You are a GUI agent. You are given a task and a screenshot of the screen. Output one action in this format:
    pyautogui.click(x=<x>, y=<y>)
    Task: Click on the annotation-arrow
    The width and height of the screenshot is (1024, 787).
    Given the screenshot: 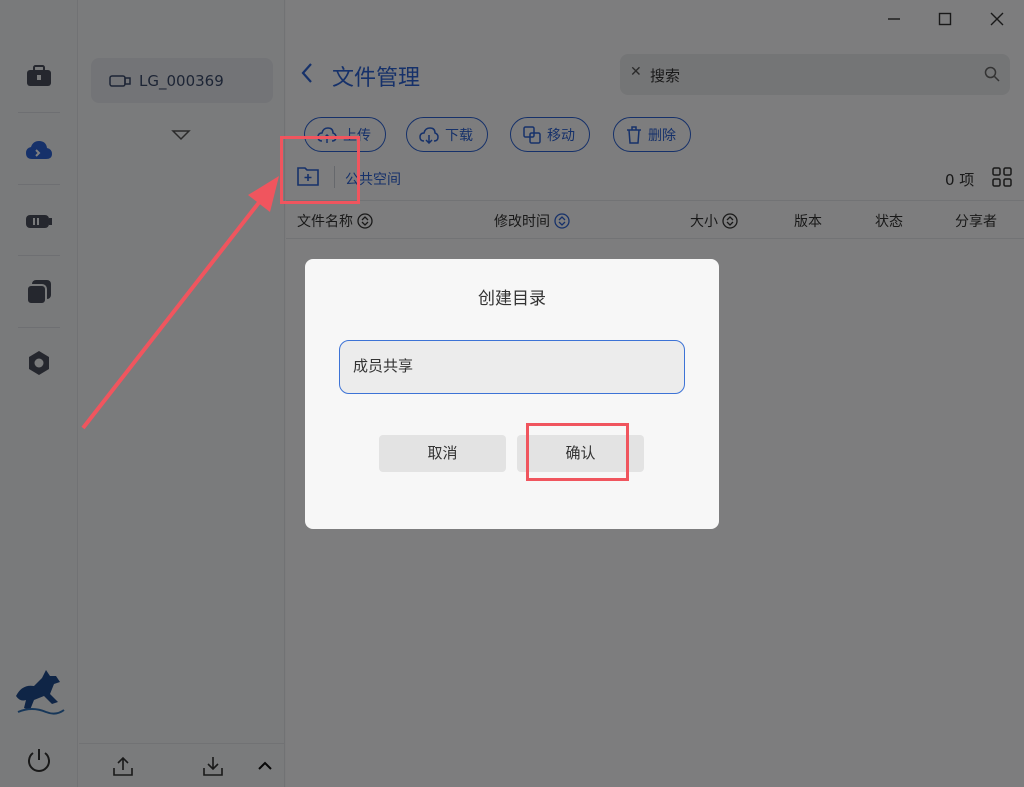 What is the action you would take?
    pyautogui.click(x=180, y=303)
    